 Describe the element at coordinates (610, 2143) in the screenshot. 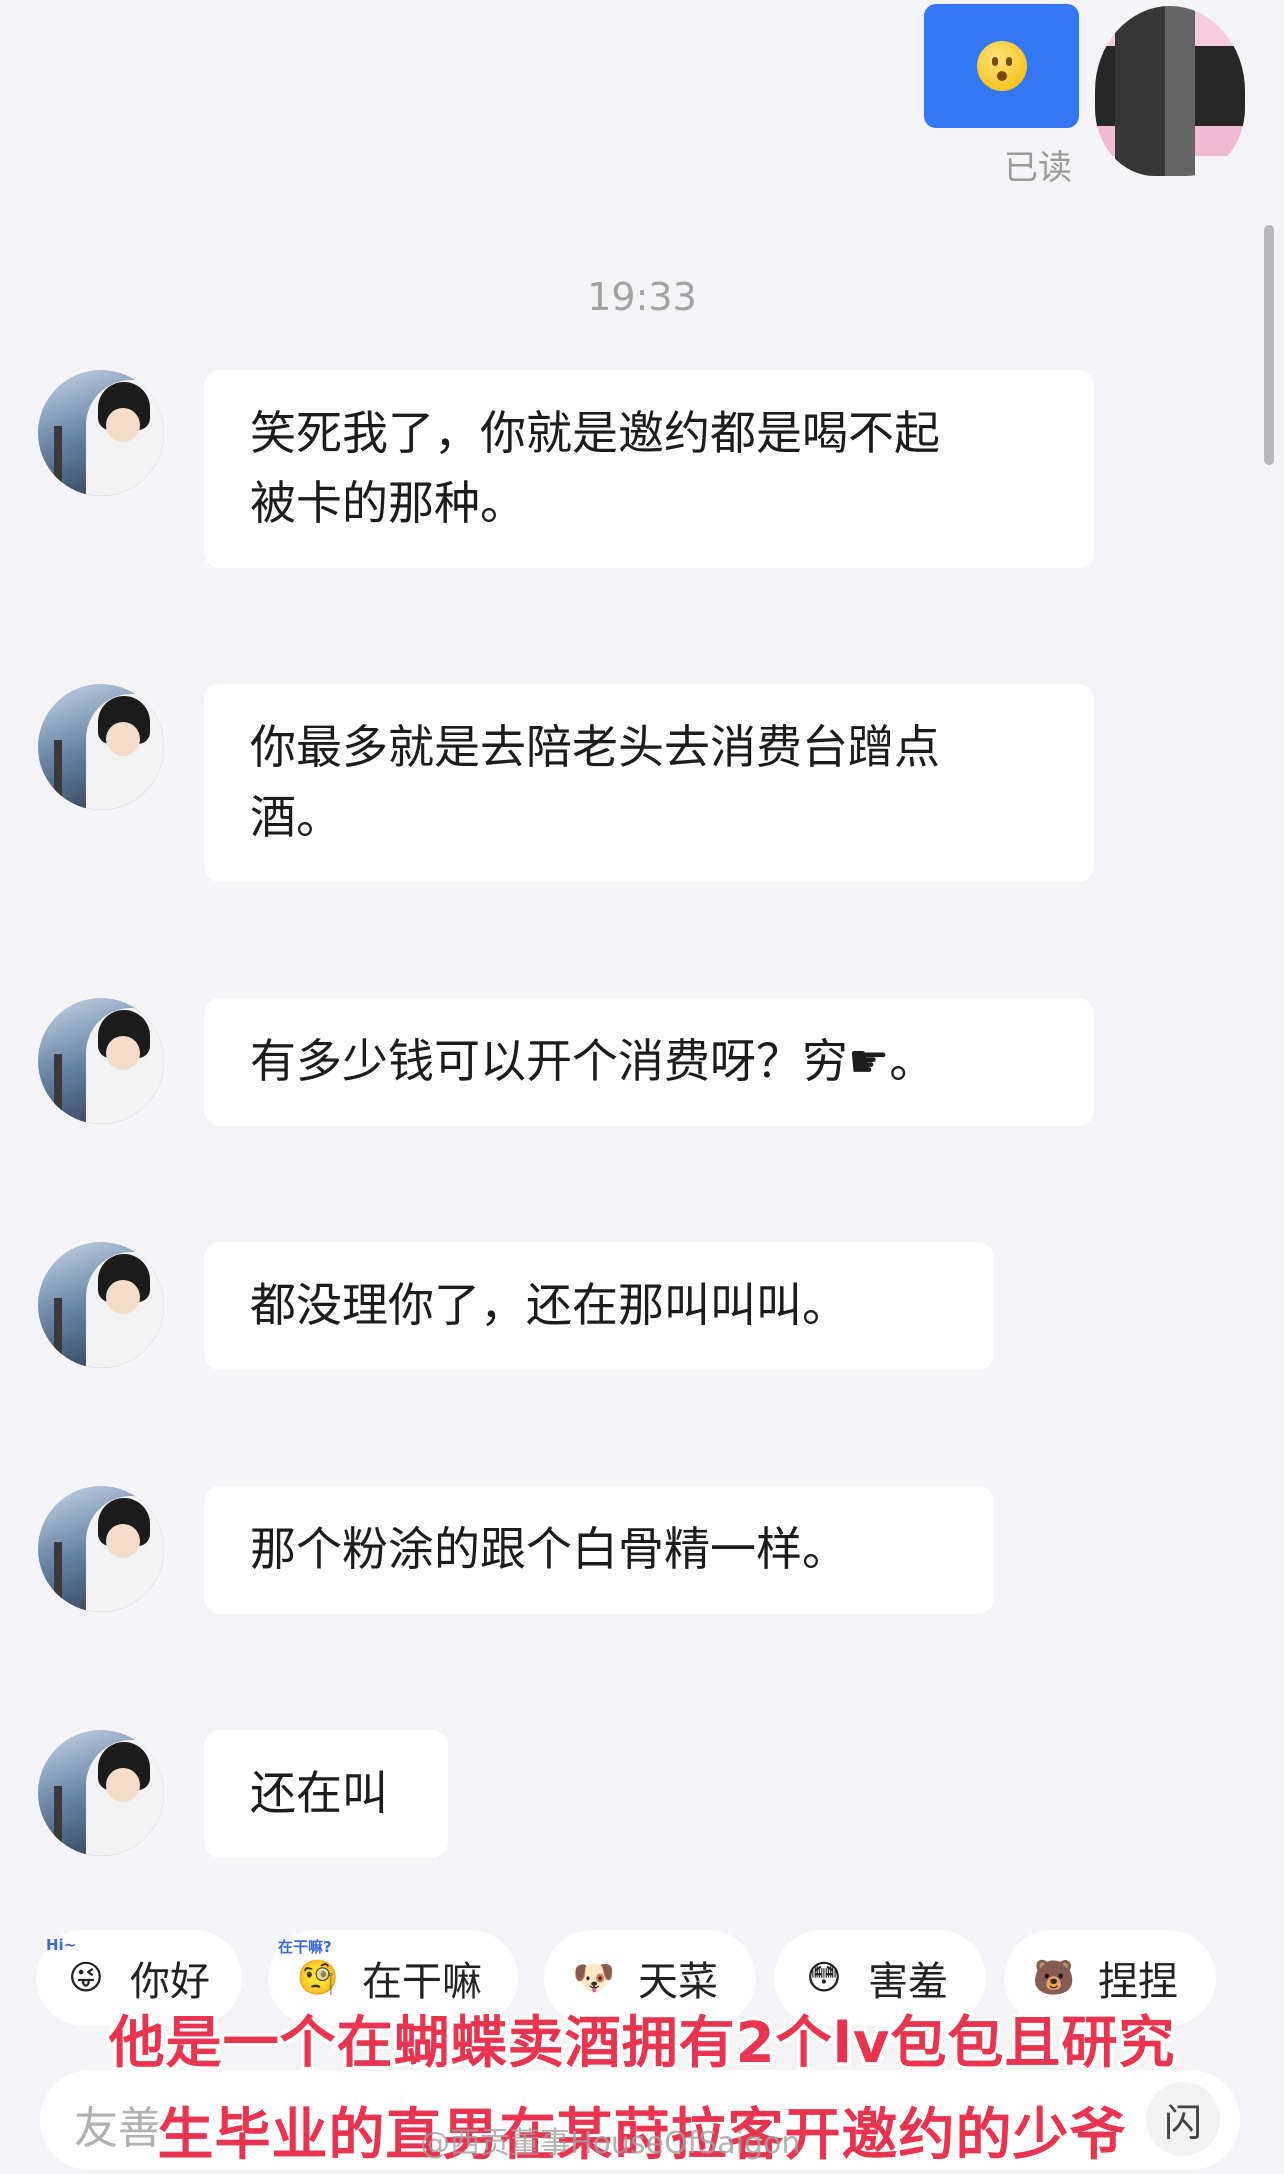

I see `watermark: @西贡董事HouseOfSaigon` at that location.